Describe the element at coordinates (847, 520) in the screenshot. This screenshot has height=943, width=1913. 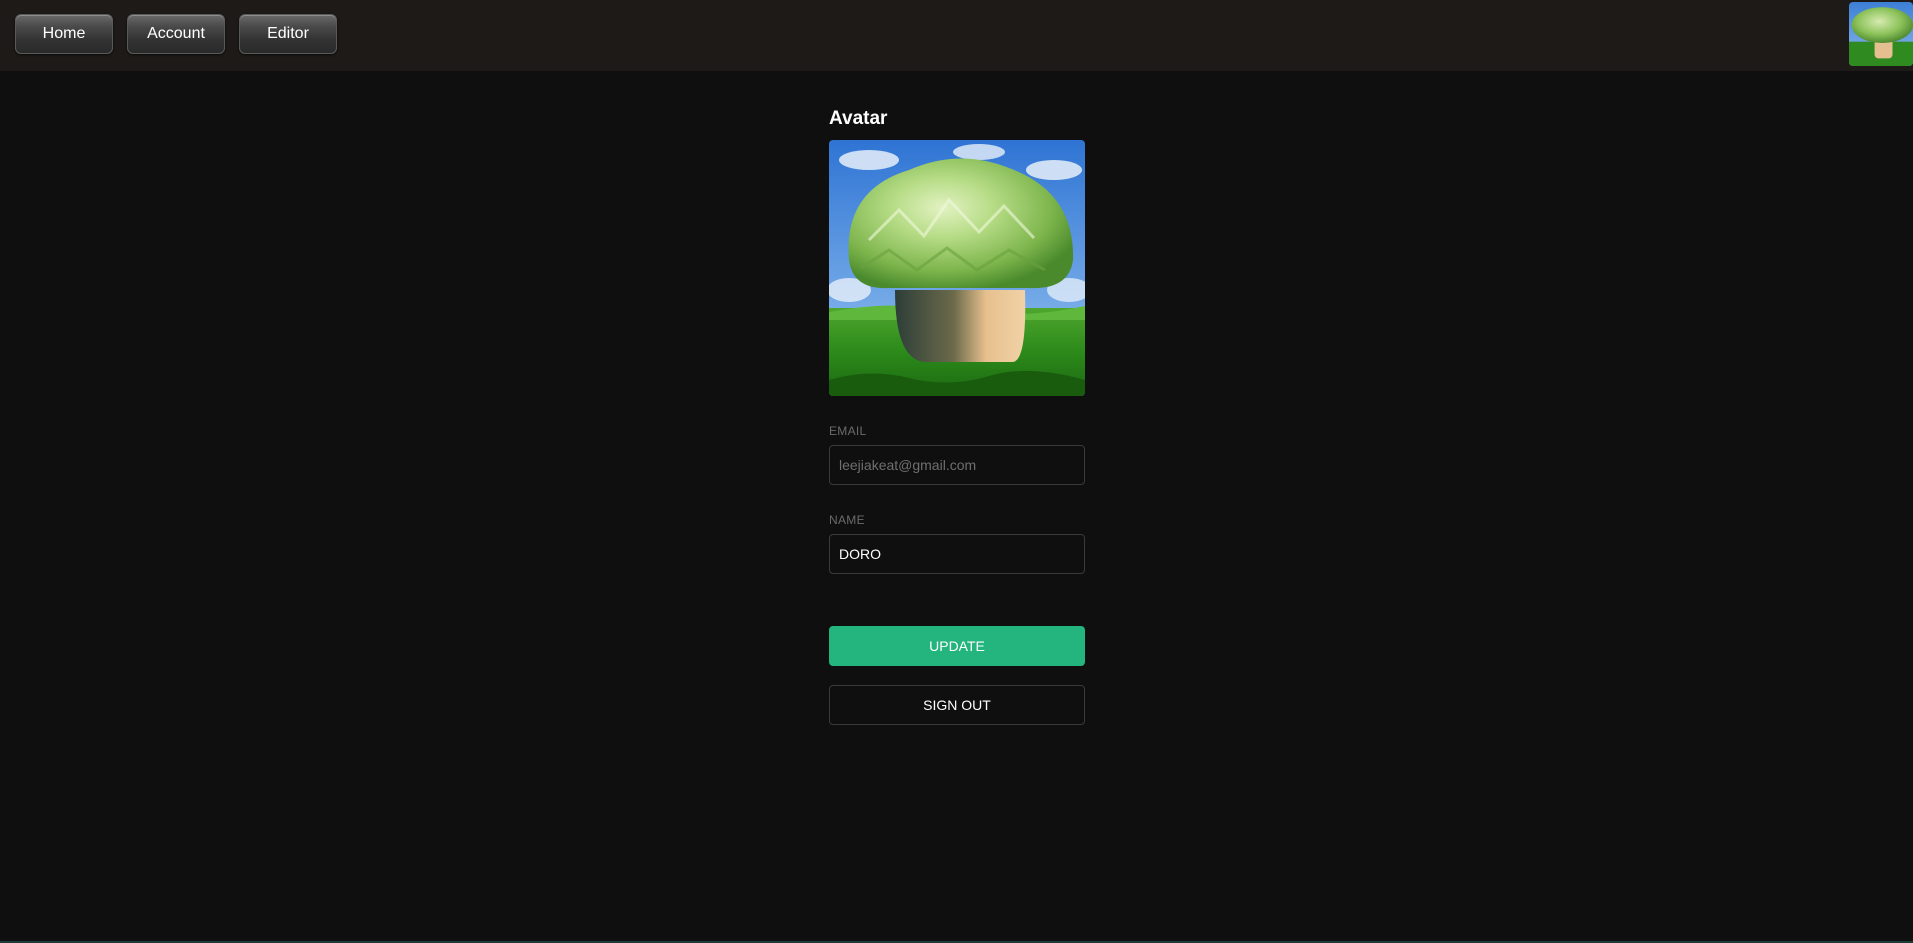
I see `name-label: NAME` at that location.